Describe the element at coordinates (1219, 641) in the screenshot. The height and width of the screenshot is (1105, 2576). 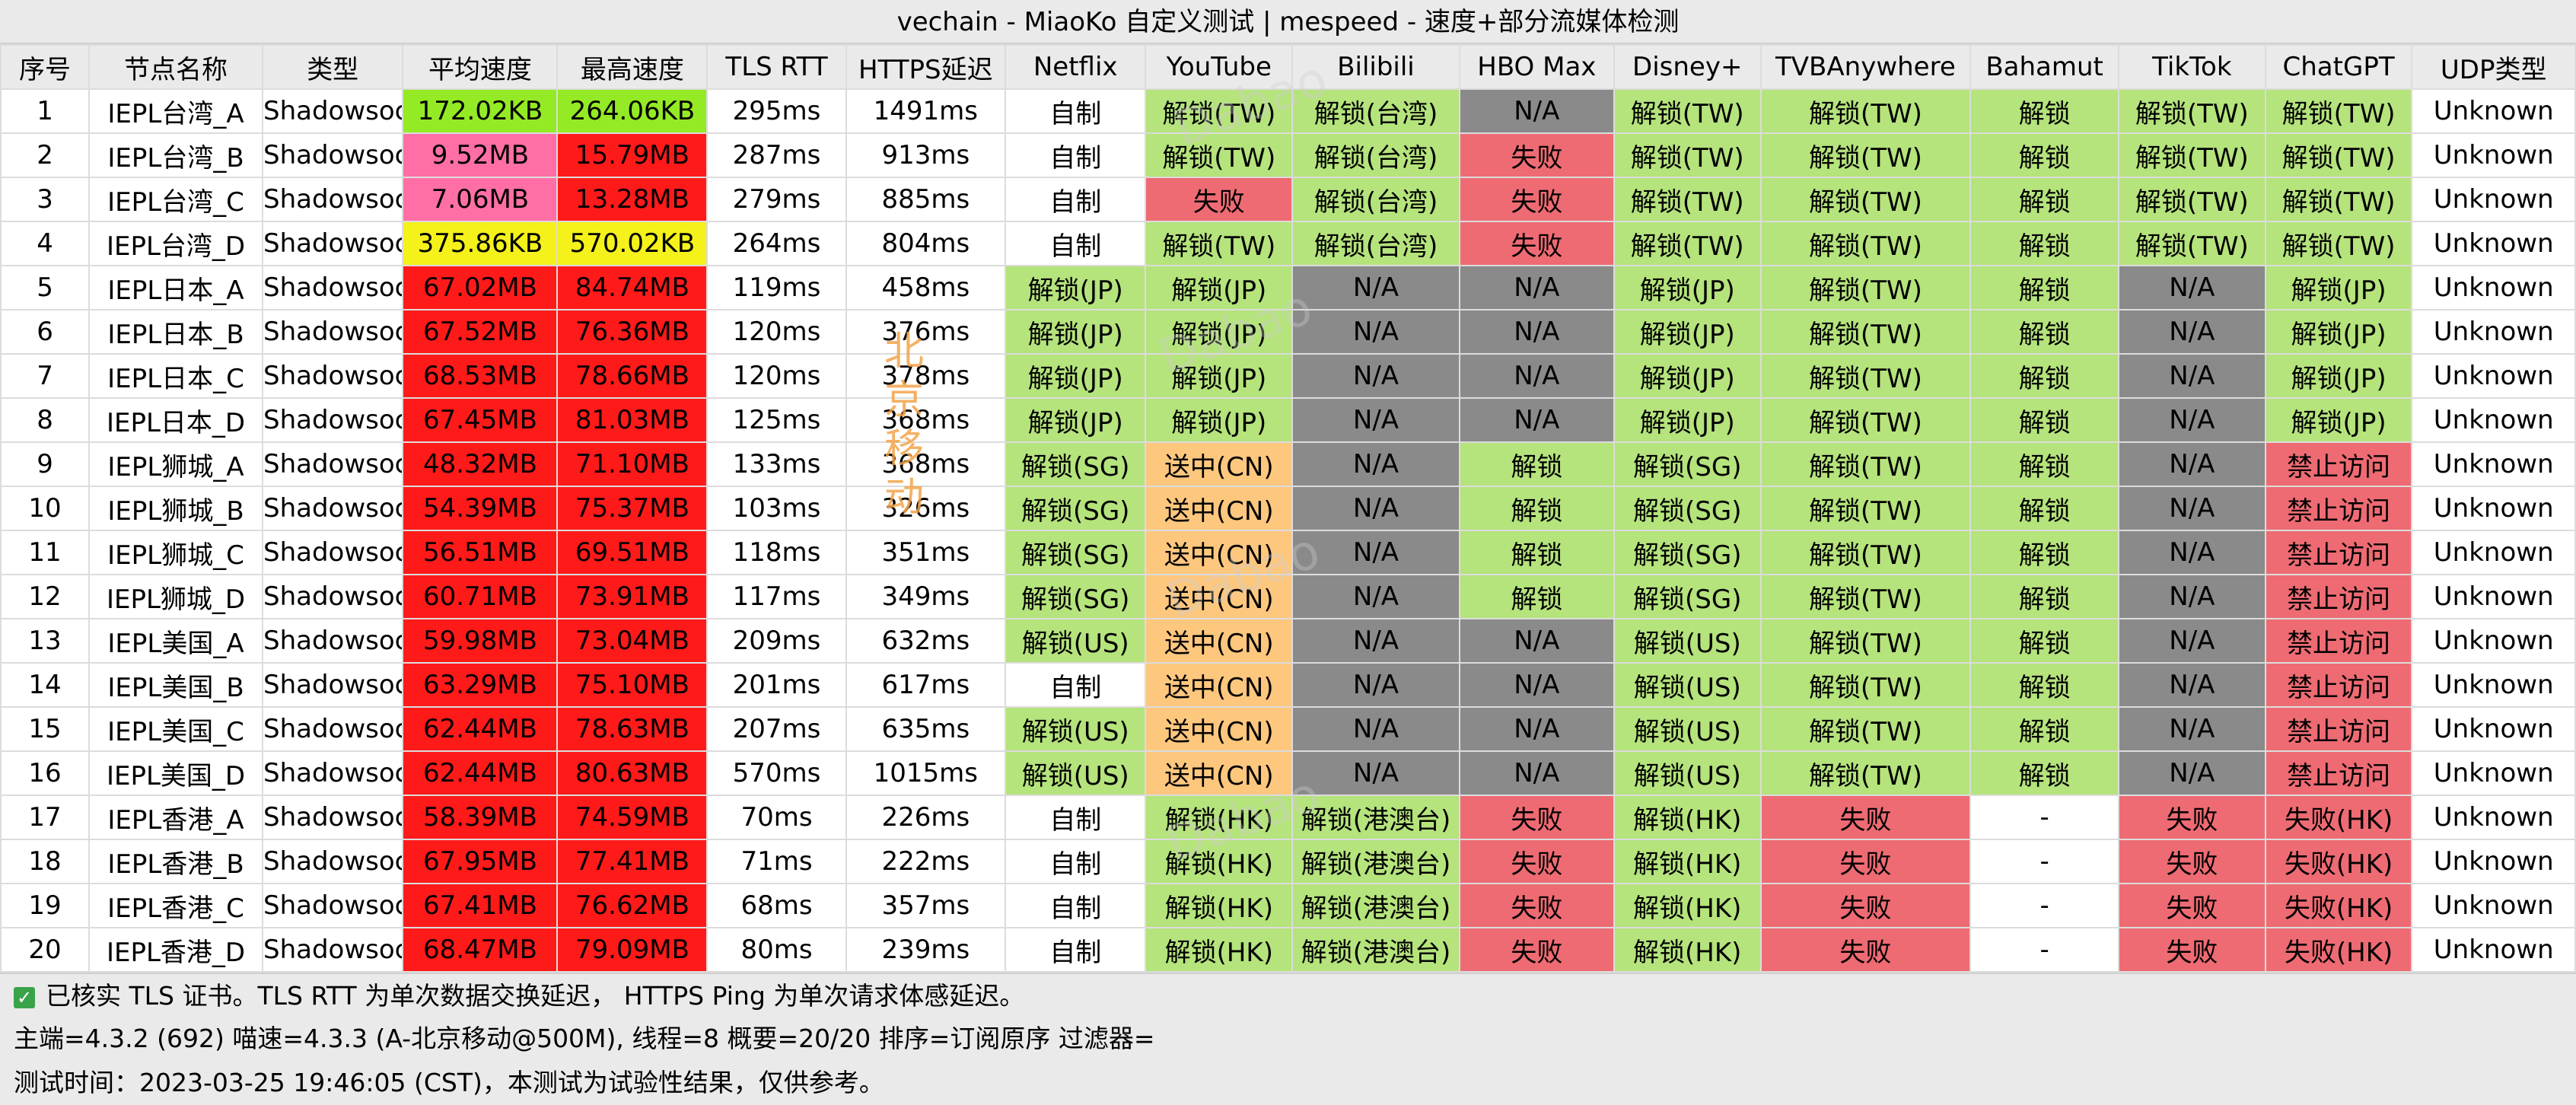
I see `table-cell: 送中(CN)` at that location.